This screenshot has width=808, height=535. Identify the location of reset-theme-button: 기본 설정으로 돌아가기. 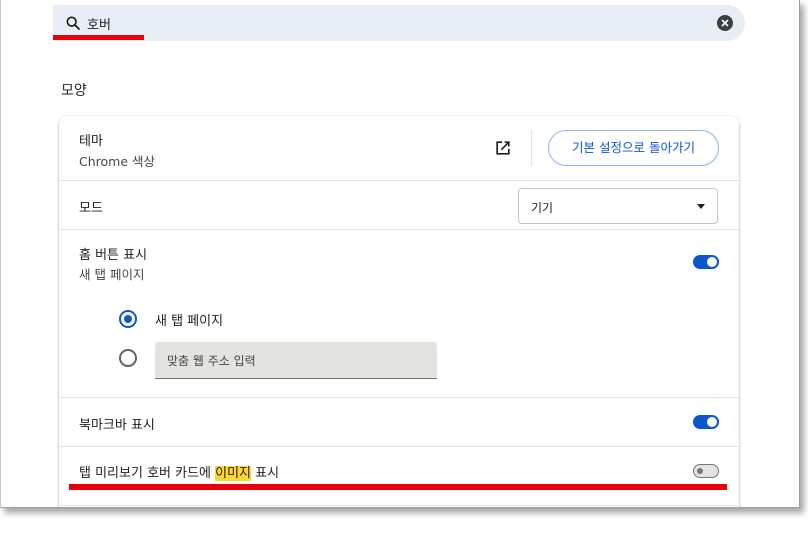
(633, 148).